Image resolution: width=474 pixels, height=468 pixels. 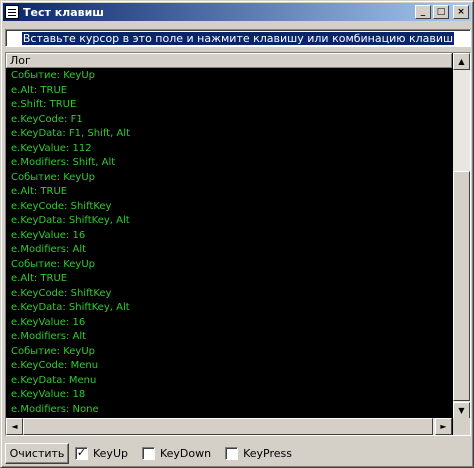 What do you see at coordinates (148, 453) in the screenshot?
I see `keydown-checkbox-box` at bounding box center [148, 453].